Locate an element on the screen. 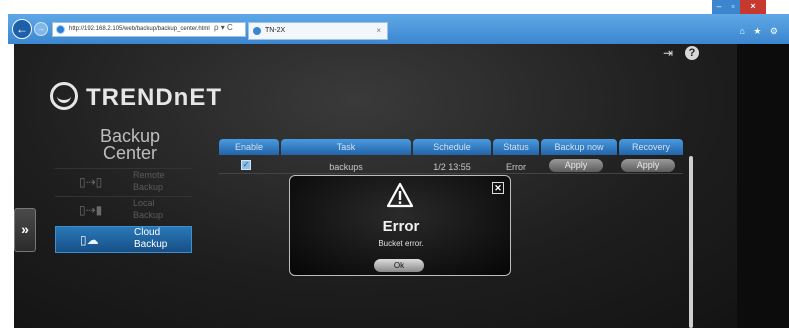 This screenshot has height=328, width=789. column-header-recovery: Recovery is located at coordinates (651, 147).